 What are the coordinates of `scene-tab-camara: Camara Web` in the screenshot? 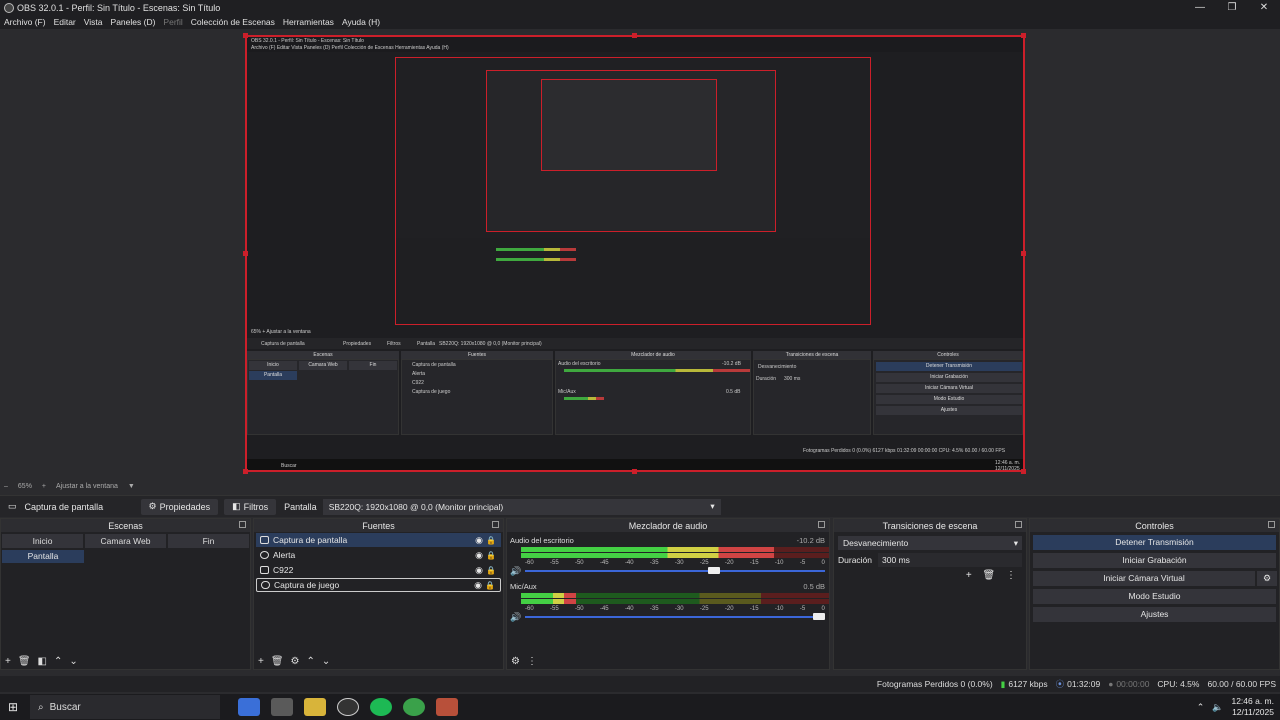 It's located at (125, 541).